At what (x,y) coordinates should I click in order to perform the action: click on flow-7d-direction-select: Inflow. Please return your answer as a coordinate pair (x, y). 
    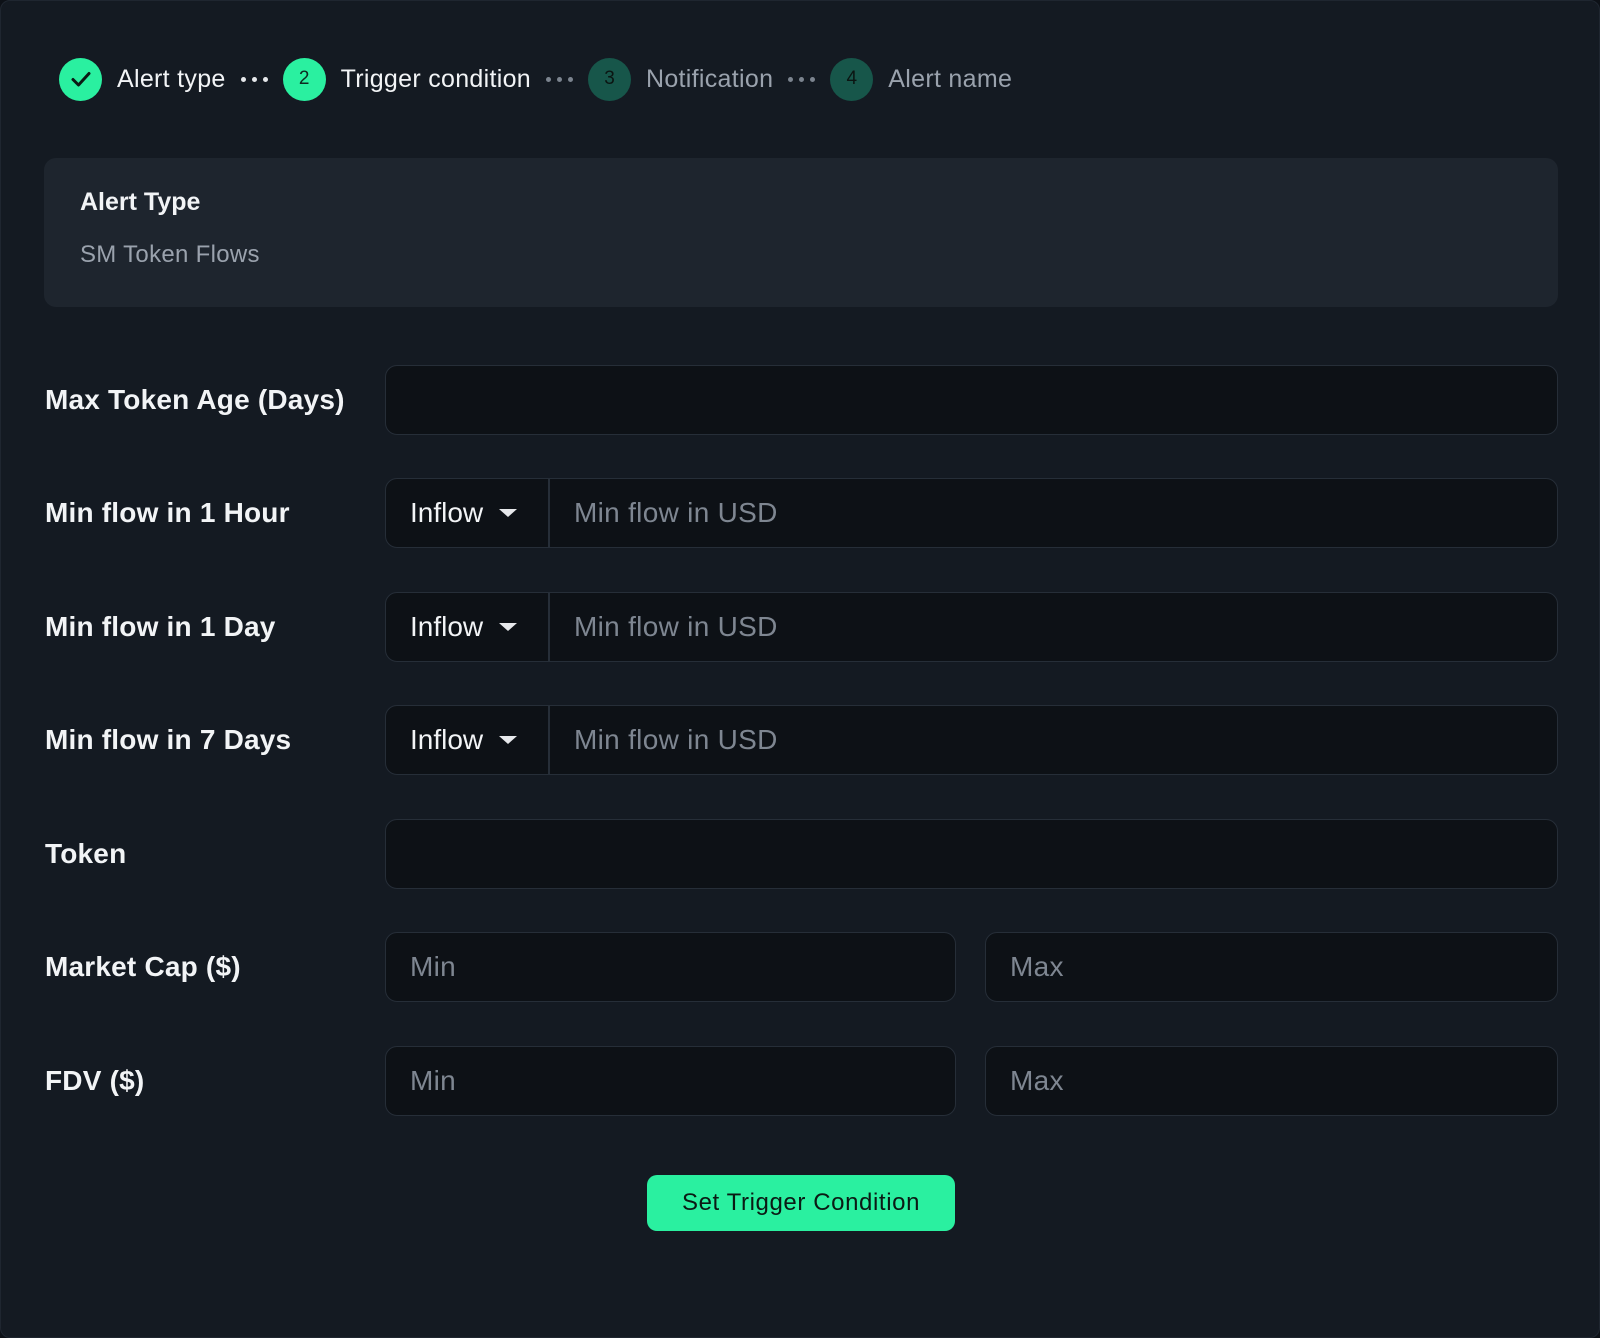
    Looking at the image, I should click on (468, 740).